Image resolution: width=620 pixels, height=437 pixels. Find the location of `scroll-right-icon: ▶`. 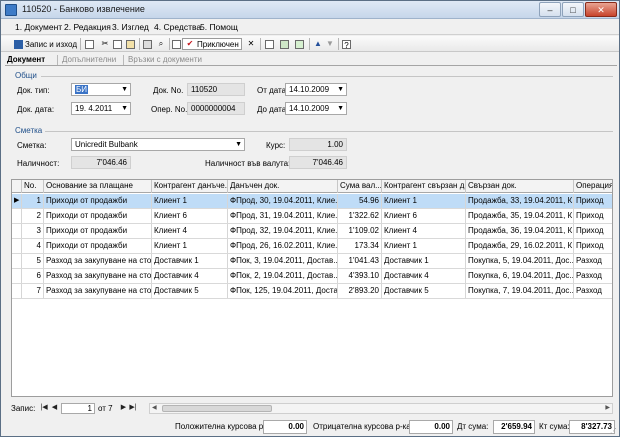

scroll-right-icon: ▶ is located at coordinates (607, 408).